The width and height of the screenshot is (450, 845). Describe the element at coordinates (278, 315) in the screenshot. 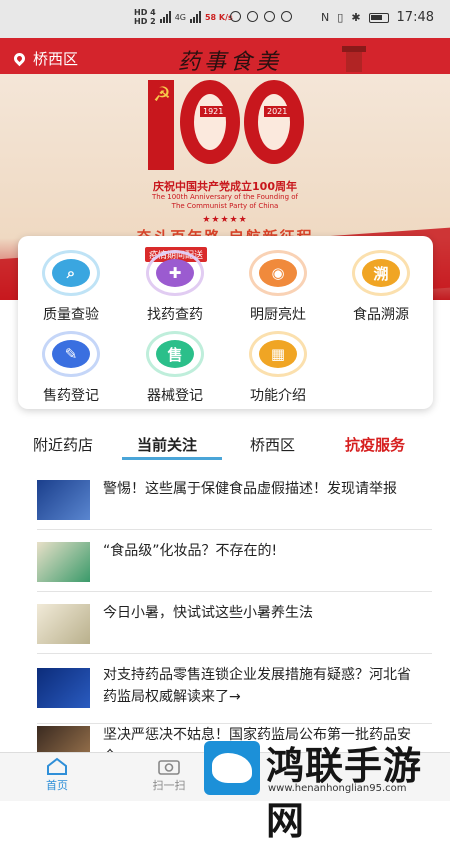

I see `function-label: 明厨亮灶` at that location.